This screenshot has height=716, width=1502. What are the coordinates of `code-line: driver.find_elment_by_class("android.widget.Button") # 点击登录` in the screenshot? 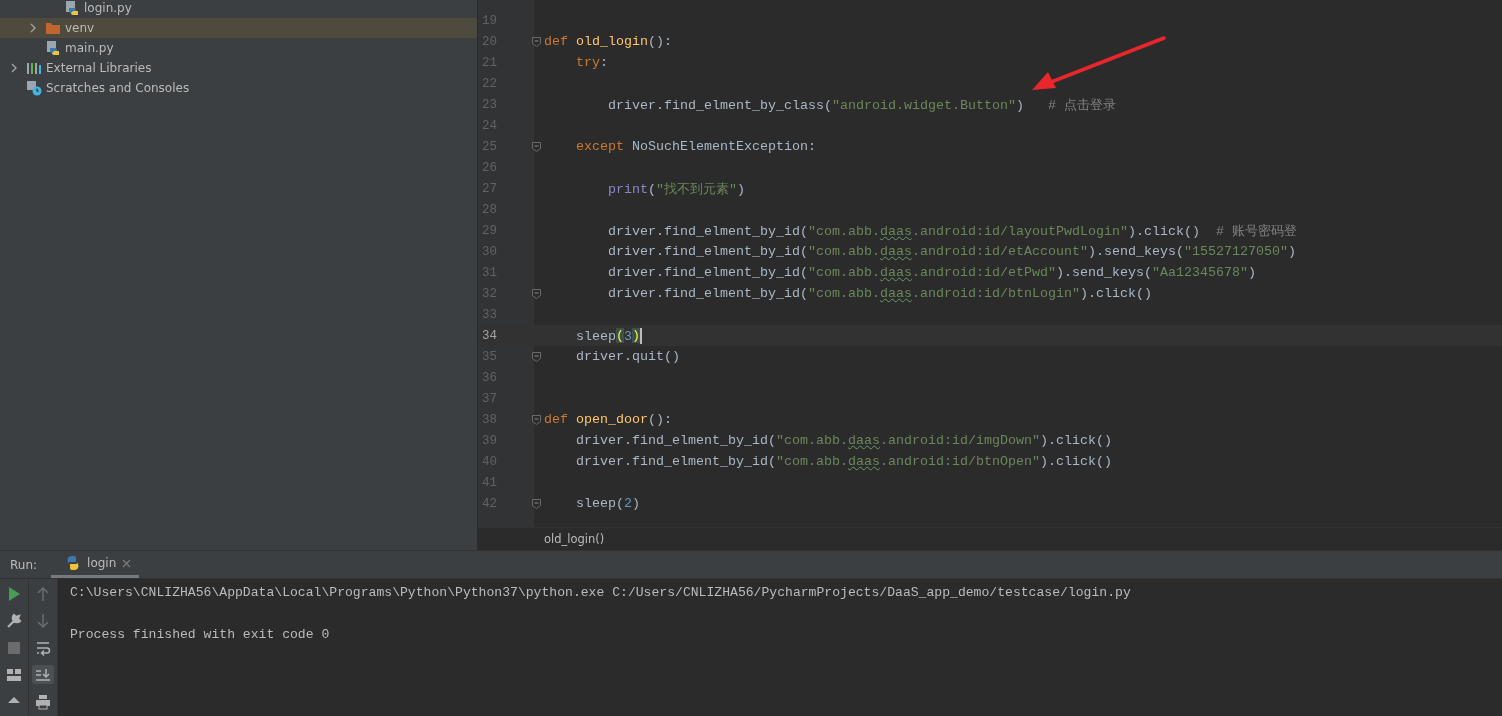 It's located at (862, 105).